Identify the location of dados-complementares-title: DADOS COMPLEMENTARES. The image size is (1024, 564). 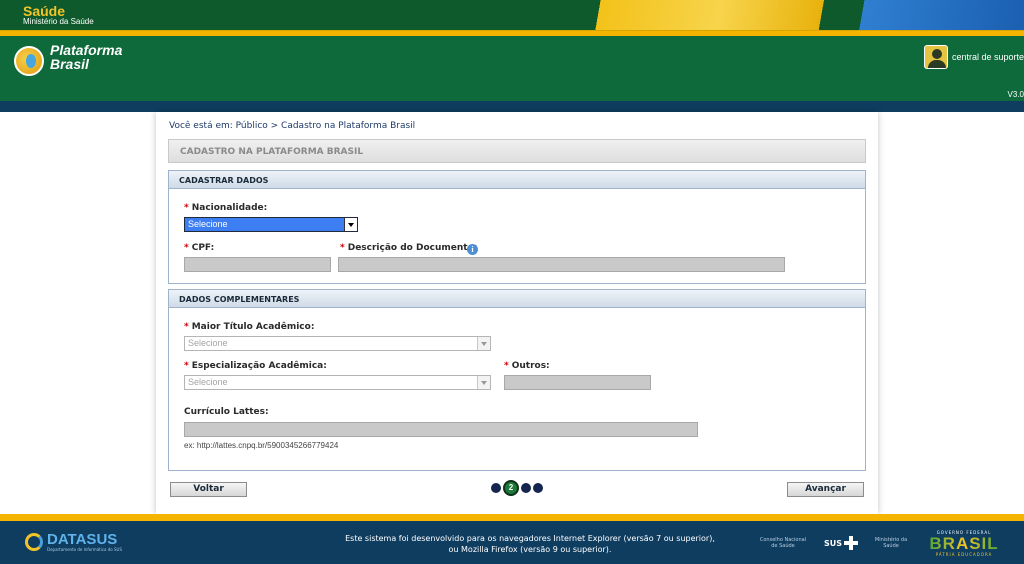
(517, 299).